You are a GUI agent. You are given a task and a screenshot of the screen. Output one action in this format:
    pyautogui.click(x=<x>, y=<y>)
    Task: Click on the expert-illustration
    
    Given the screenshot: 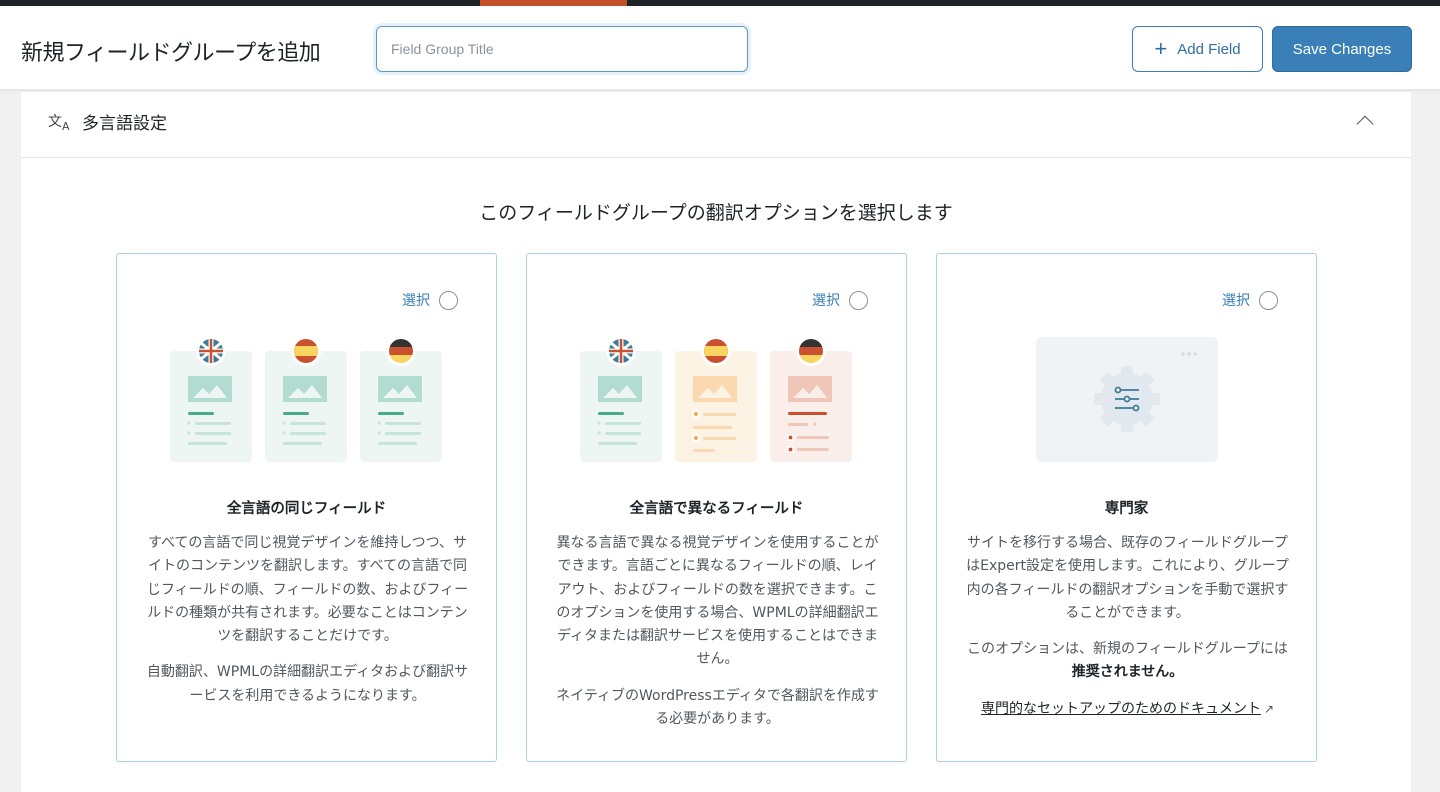 What is the action you would take?
    pyautogui.click(x=1127, y=399)
    